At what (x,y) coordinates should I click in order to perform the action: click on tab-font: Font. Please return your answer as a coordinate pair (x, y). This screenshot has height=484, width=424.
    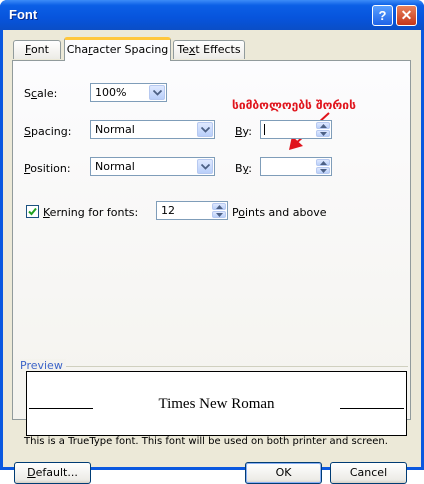
    Looking at the image, I should click on (37, 49).